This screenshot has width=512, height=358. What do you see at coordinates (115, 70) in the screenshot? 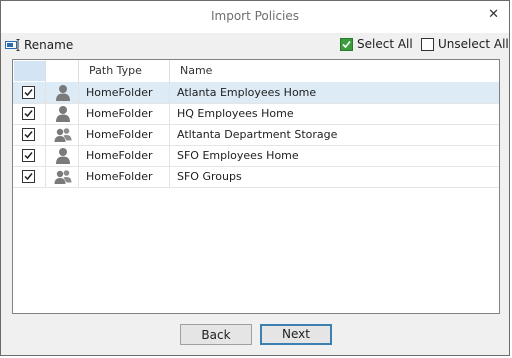
I see `column-header-path-type: Path Type` at bounding box center [115, 70].